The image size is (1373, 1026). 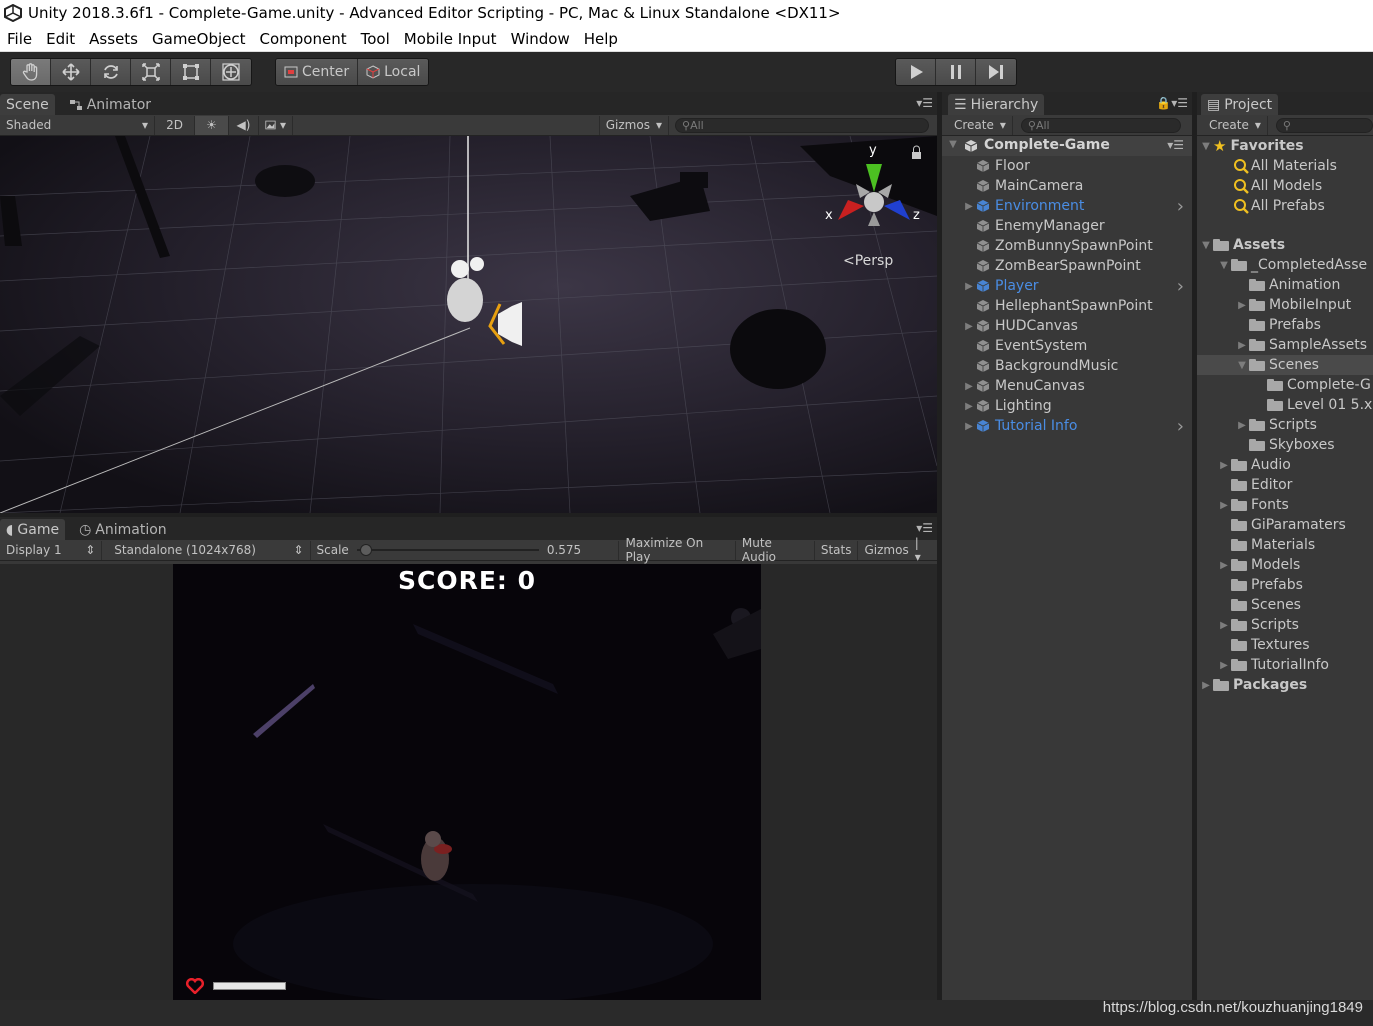 I want to click on hierarchy-item: BackgroundMusic, so click(x=1067, y=366).